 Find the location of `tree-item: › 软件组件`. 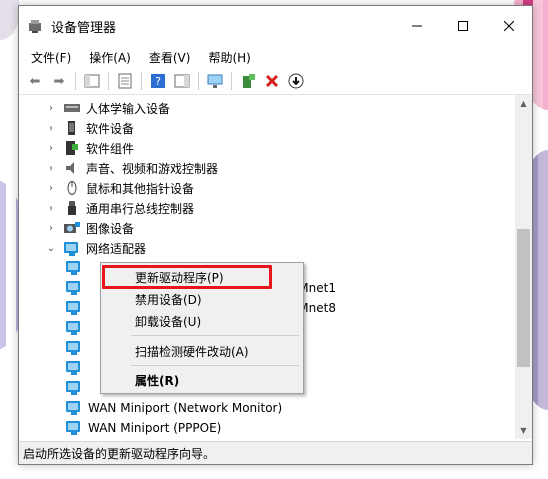

tree-item: › 软件组件 is located at coordinates (77, 148).